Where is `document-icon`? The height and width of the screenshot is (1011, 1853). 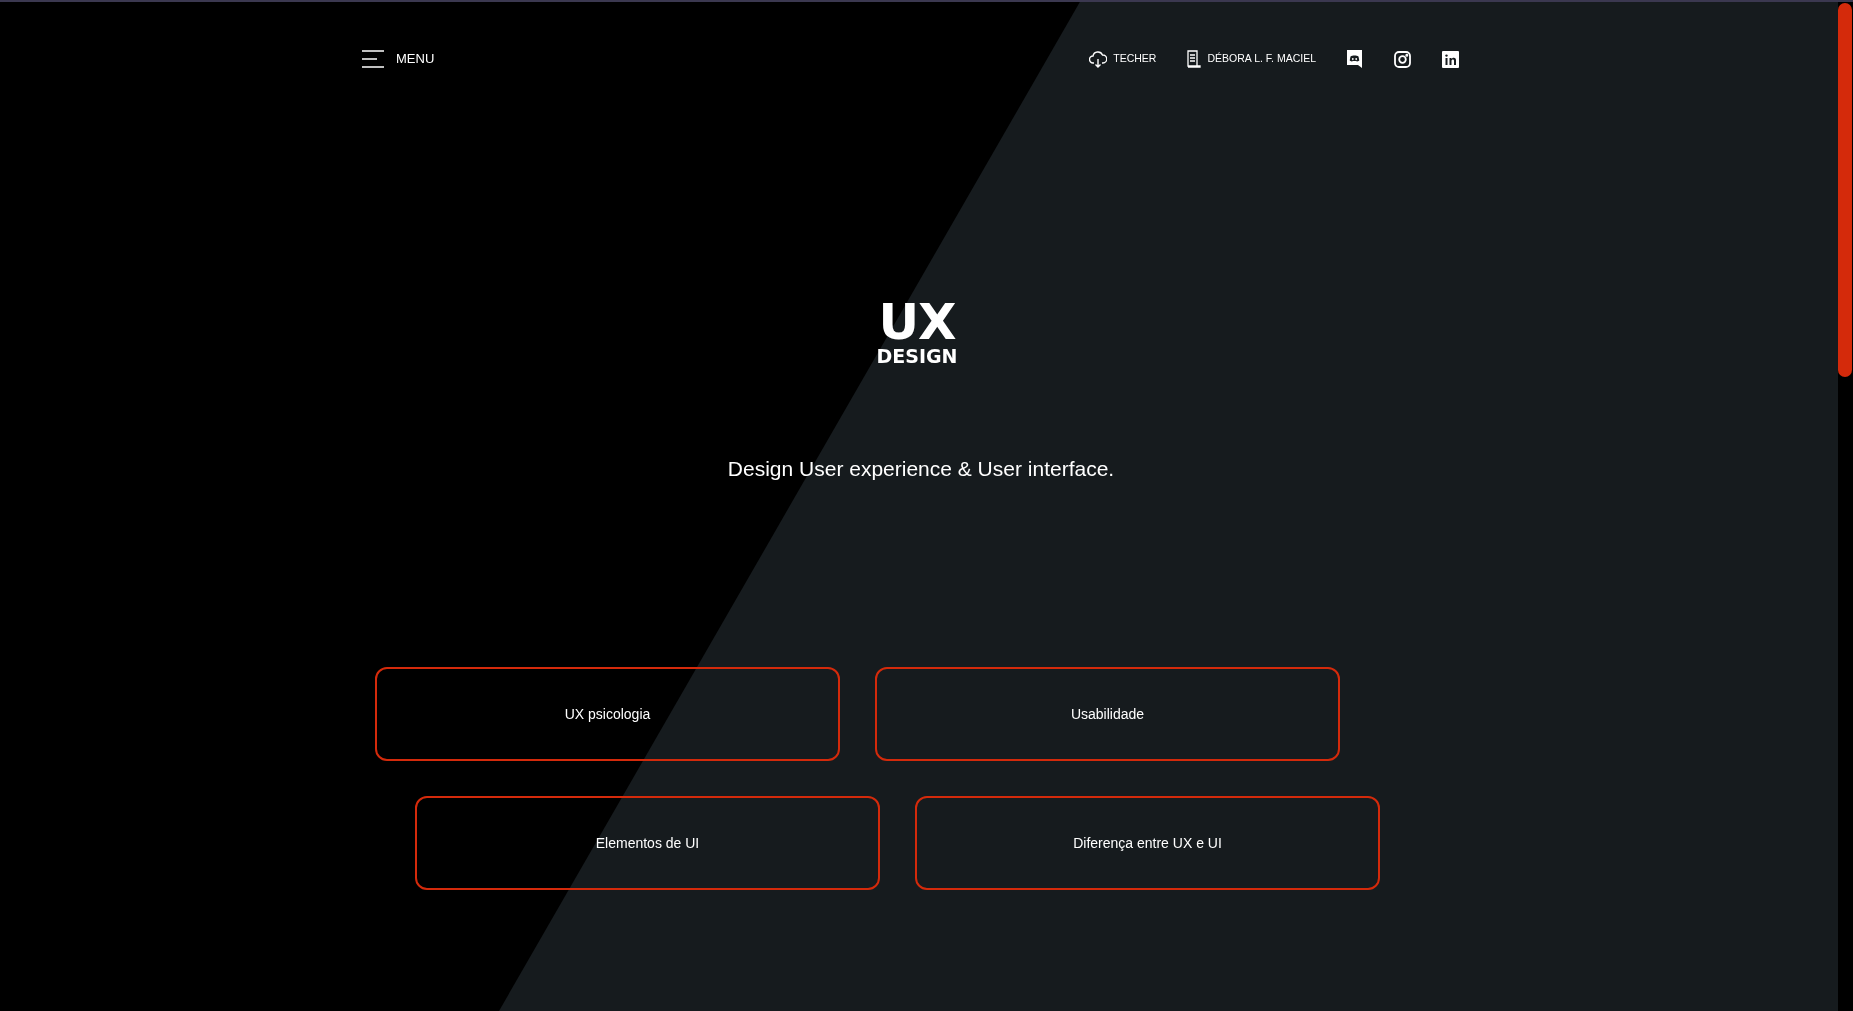 document-icon is located at coordinates (1194, 59).